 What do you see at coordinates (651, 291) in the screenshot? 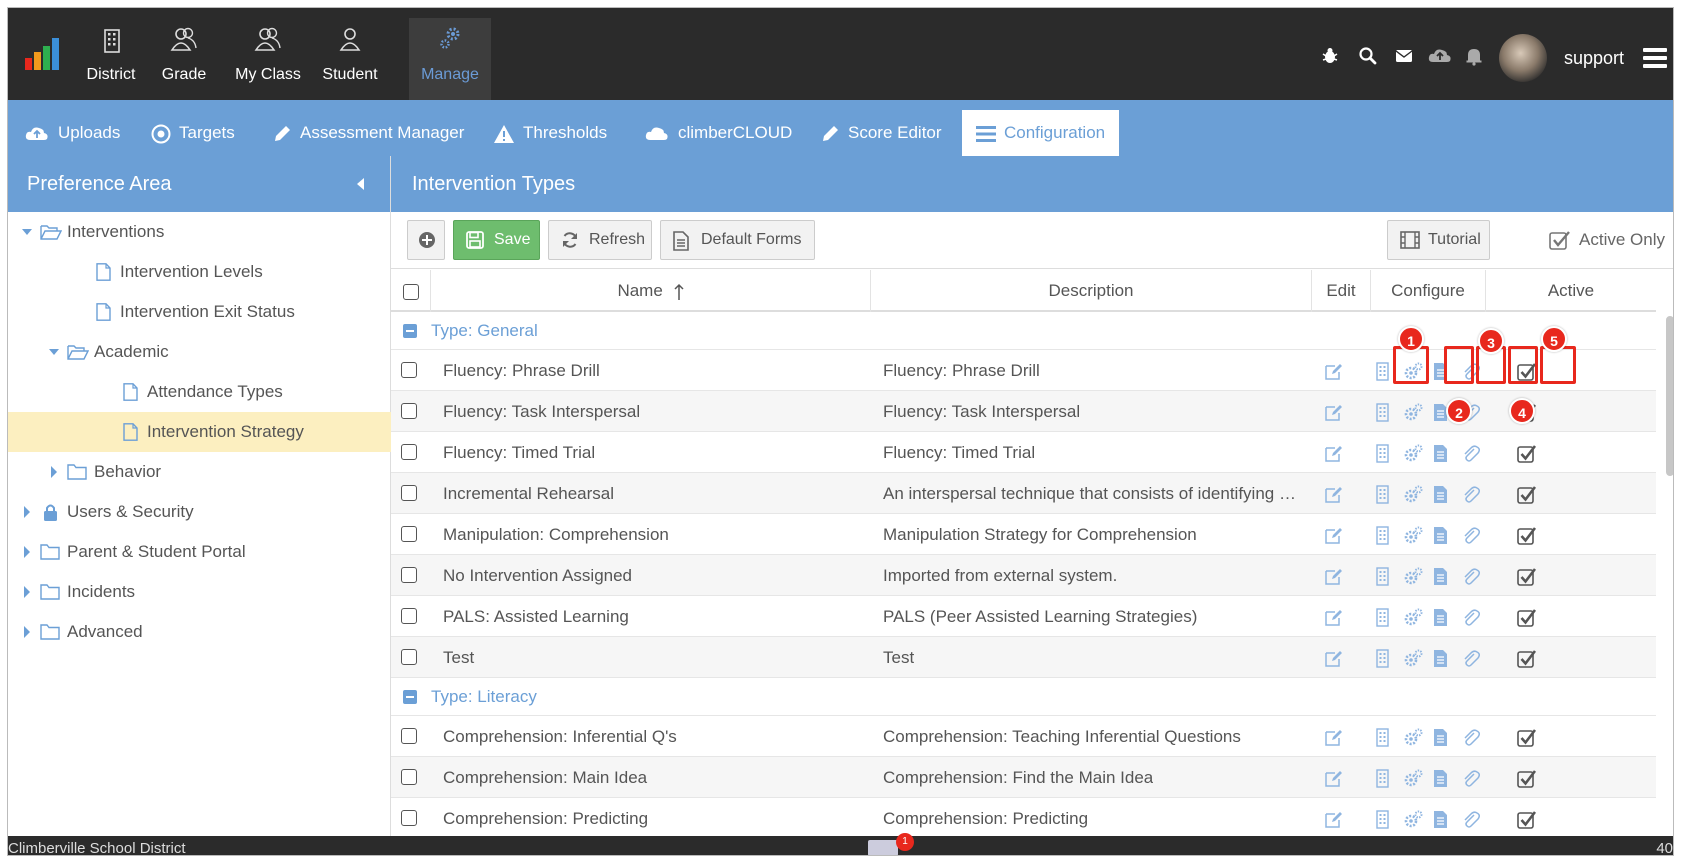
I see `col-name: Name` at bounding box center [651, 291].